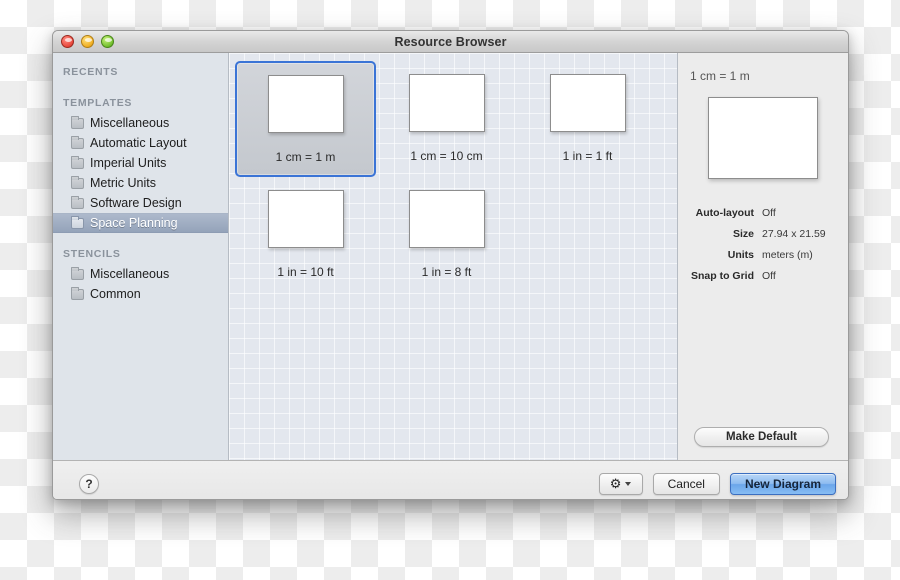 This screenshot has width=900, height=580. What do you see at coordinates (305, 272) in the screenshot?
I see `template-label: 1 in = 10 ft` at bounding box center [305, 272].